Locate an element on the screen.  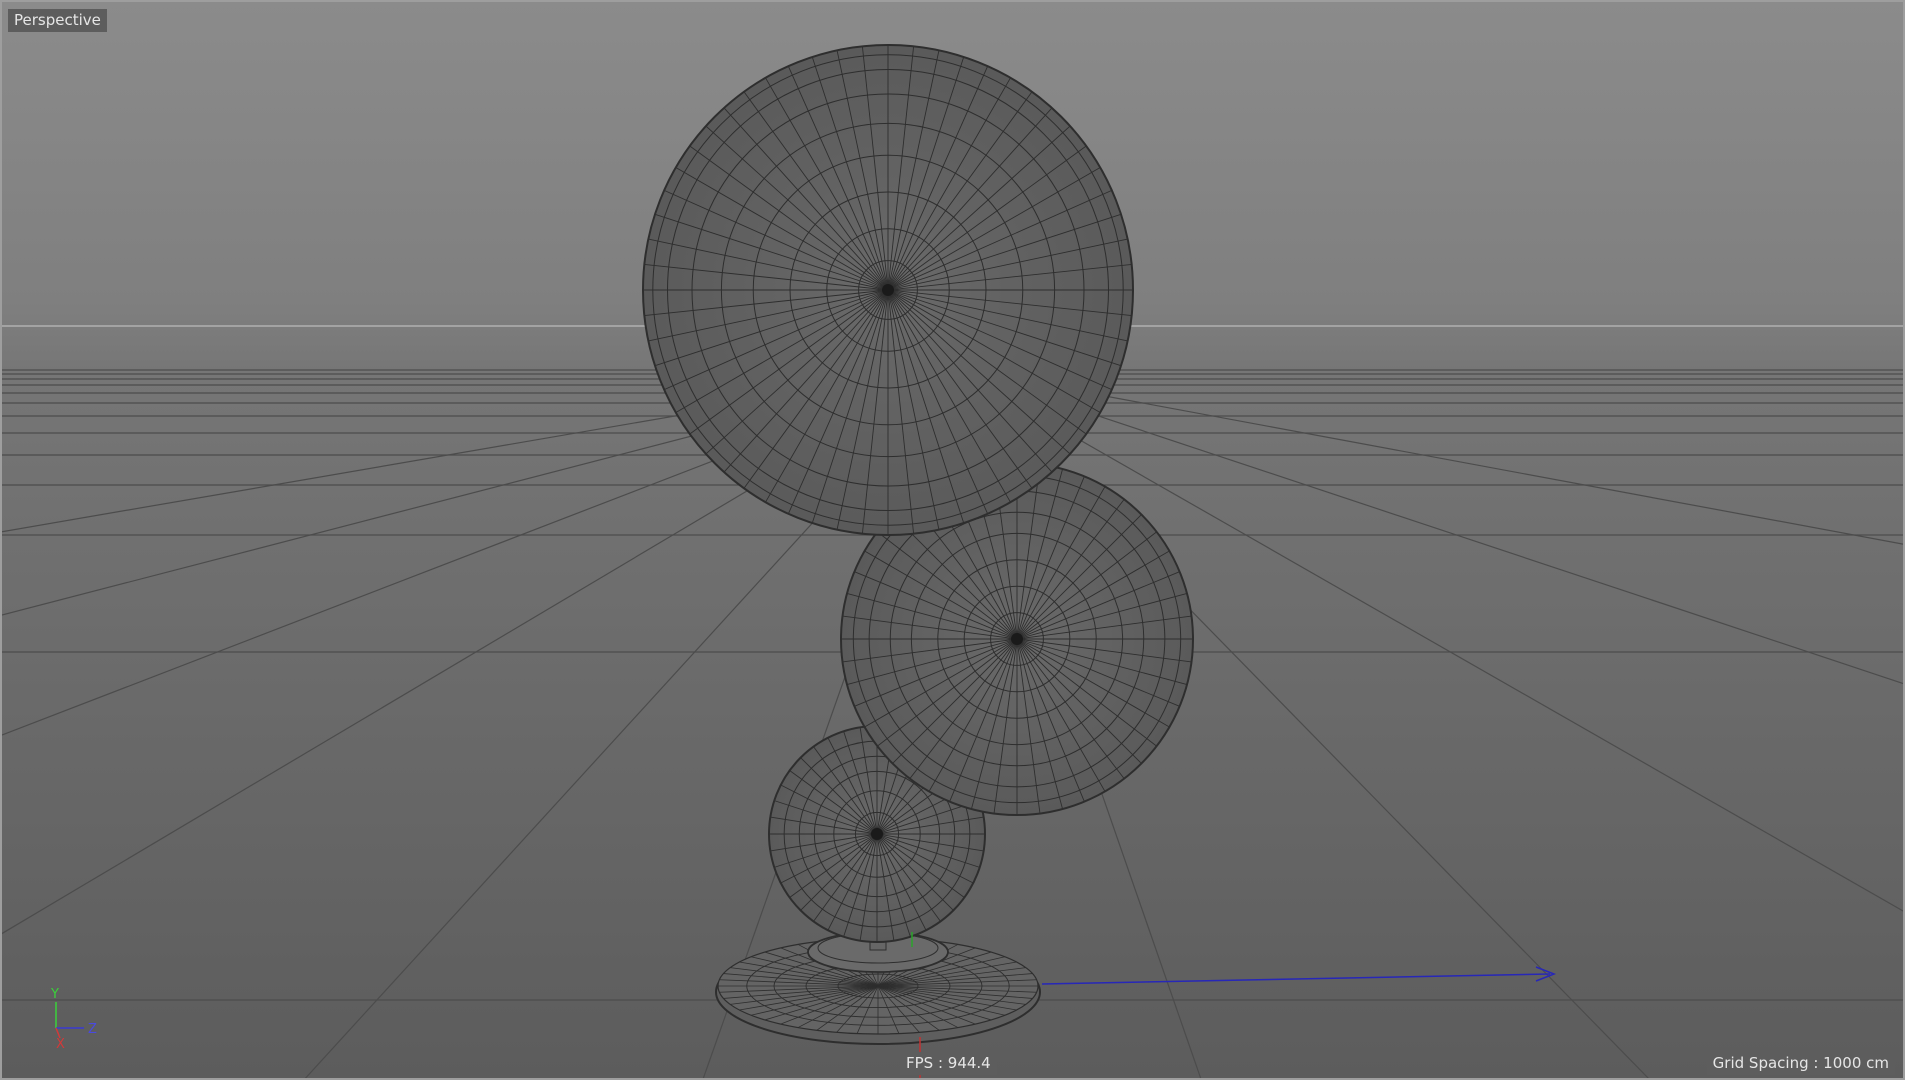
gizmo-y-label: Y is located at coordinates (54, 994).